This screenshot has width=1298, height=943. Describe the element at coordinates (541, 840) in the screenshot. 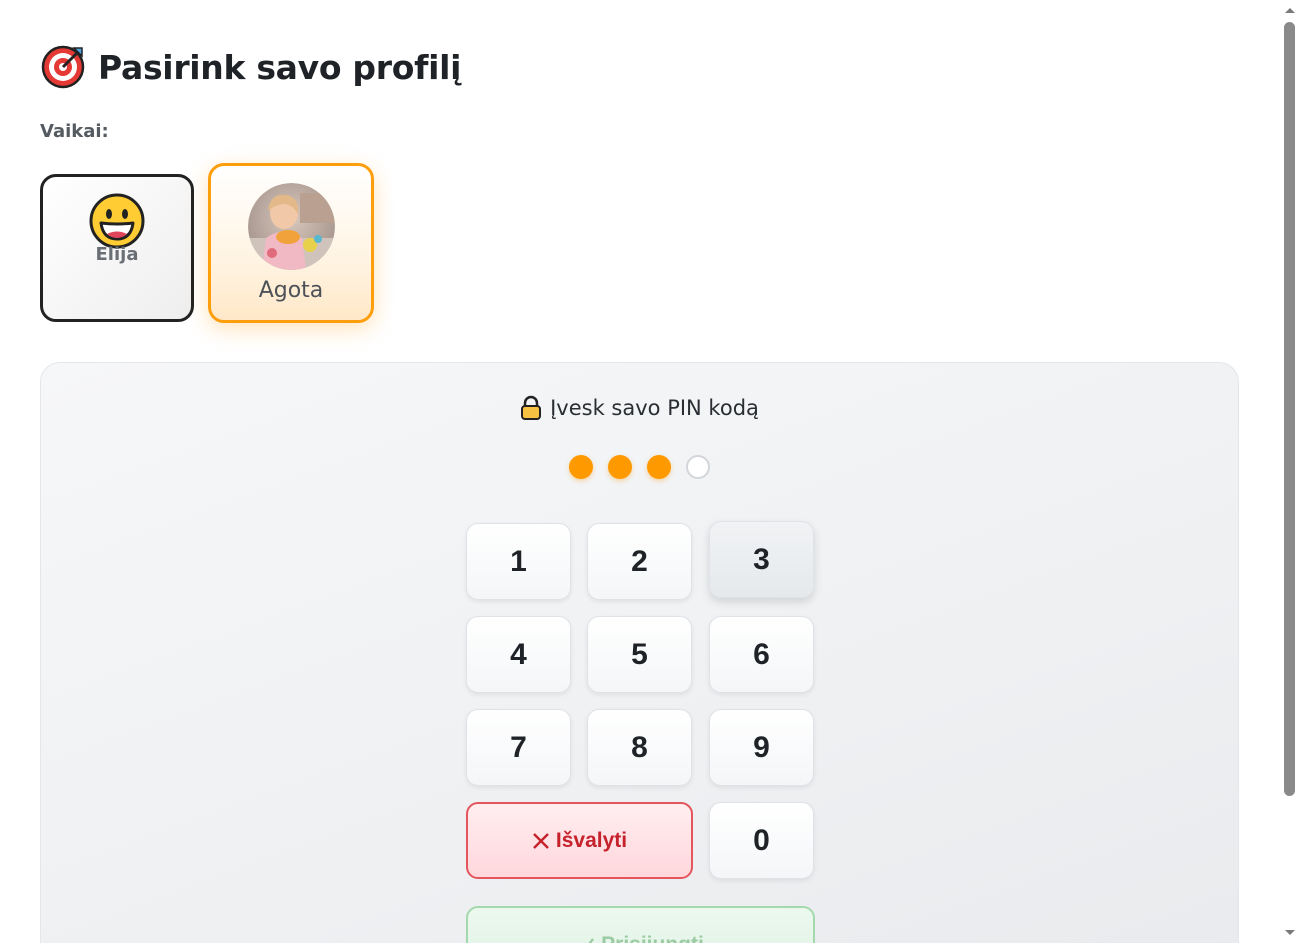

I see `close-icon` at that location.